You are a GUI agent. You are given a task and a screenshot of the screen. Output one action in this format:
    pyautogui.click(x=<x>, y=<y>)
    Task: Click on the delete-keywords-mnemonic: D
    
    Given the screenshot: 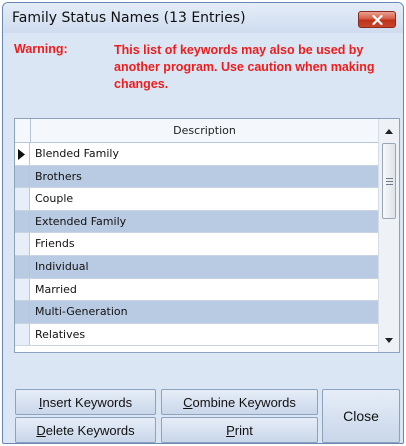 What is the action you would take?
    pyautogui.click(x=41, y=430)
    